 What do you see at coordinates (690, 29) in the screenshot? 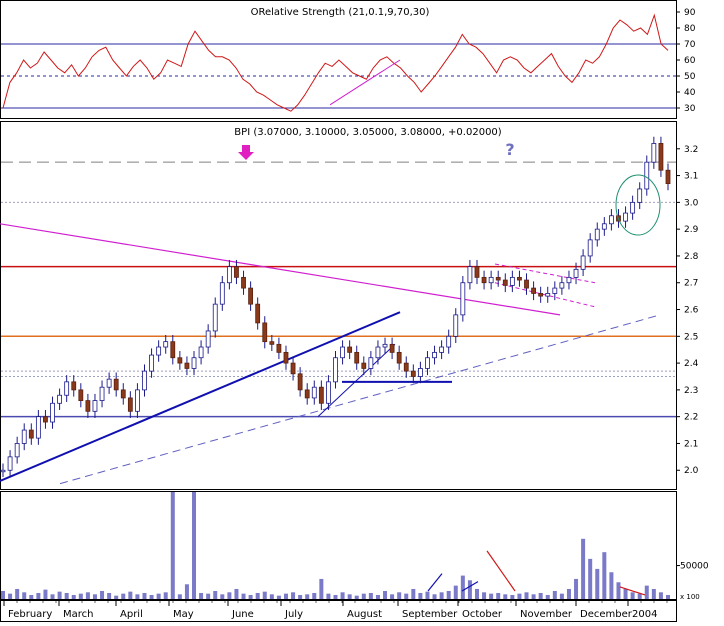
I see `rsi-tick-label: 80` at bounding box center [690, 29].